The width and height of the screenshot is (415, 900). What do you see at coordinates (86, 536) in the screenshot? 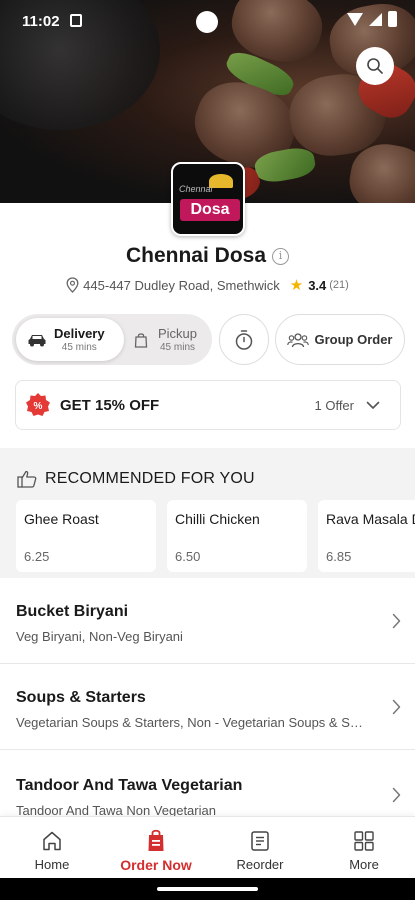
I see `recommended-item-card: Ghee Roast 6.25` at bounding box center [86, 536].